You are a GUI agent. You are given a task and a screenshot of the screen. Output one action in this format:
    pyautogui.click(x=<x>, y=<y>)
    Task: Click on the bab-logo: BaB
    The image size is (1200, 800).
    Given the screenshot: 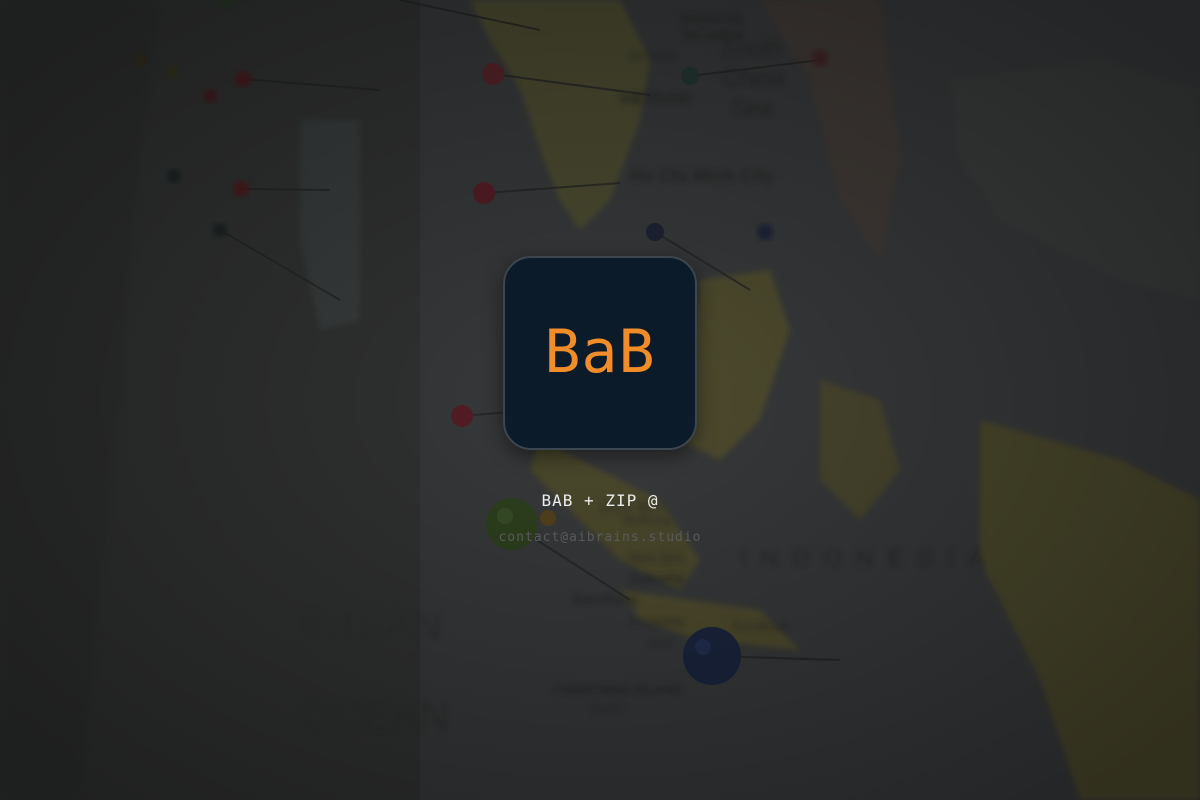 What is the action you would take?
    pyautogui.click(x=600, y=353)
    